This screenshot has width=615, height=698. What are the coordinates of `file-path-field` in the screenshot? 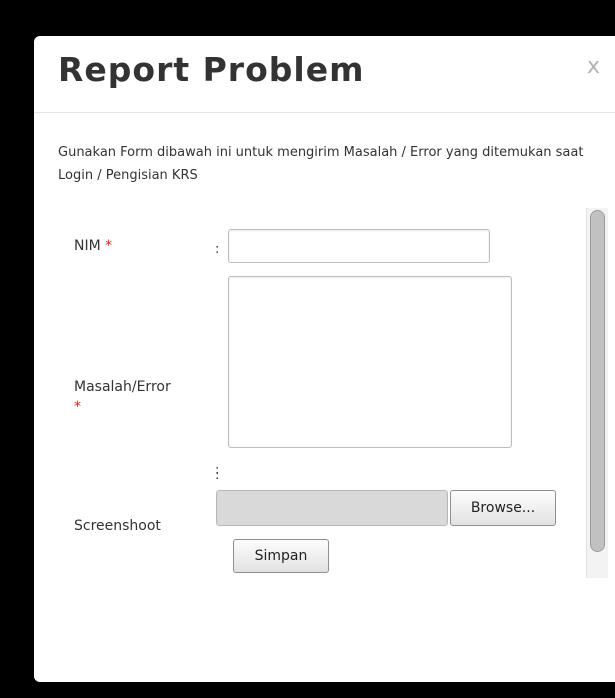 It's located at (332, 508).